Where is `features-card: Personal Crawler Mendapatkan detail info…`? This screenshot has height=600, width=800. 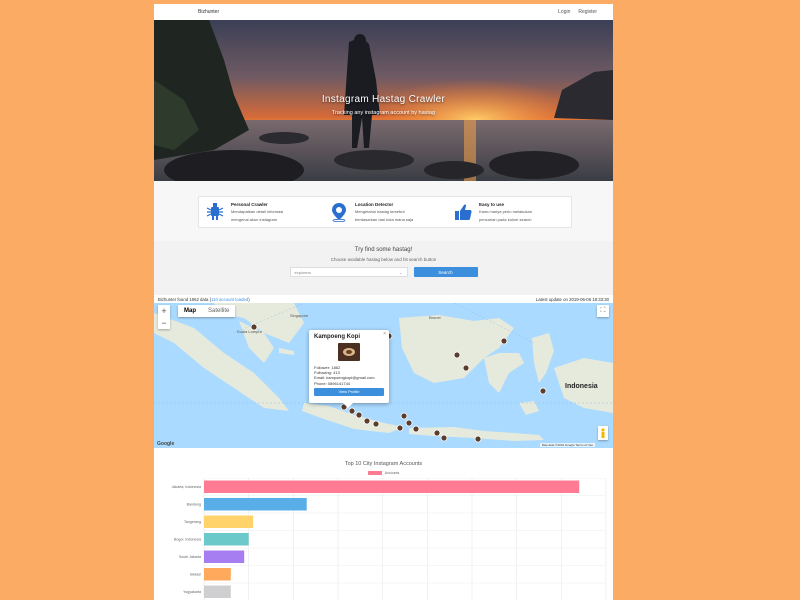
features-card: Personal Crawler Mendapatkan detail info… is located at coordinates (385, 212).